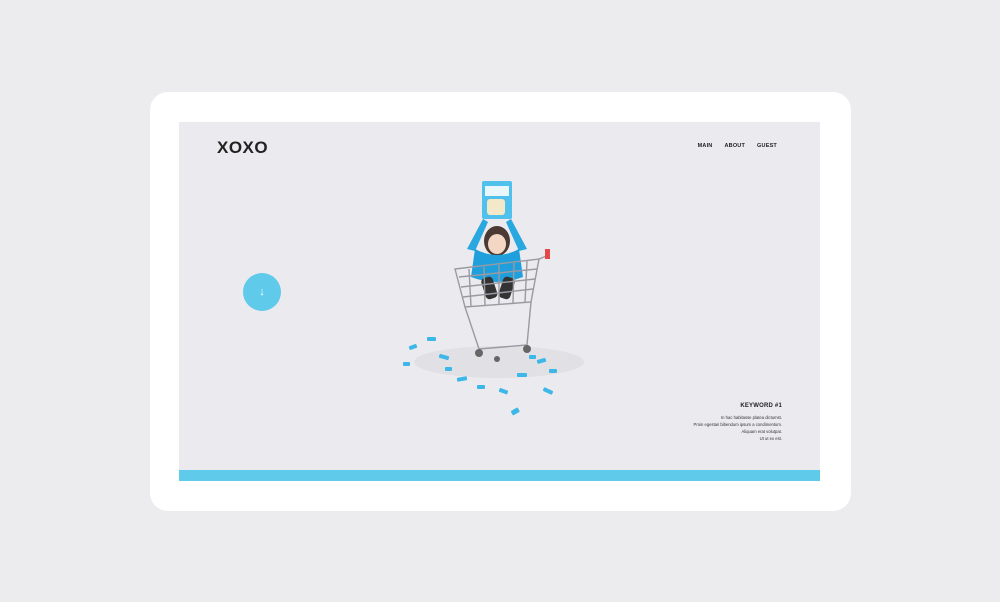 The width and height of the screenshot is (1000, 602). What do you see at coordinates (705, 146) in the screenshot?
I see `nav-item-main: MAIN` at bounding box center [705, 146].